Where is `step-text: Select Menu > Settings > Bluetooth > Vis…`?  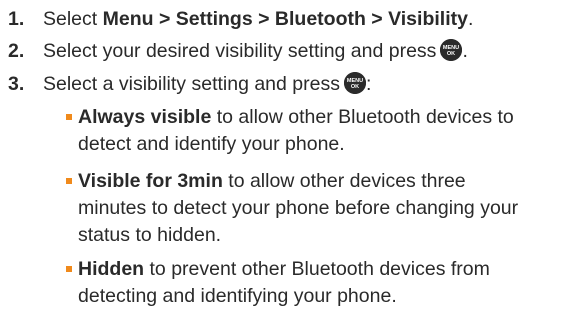
step-text: Select Menu > Settings > Bluetooth > Vis… is located at coordinates (258, 19).